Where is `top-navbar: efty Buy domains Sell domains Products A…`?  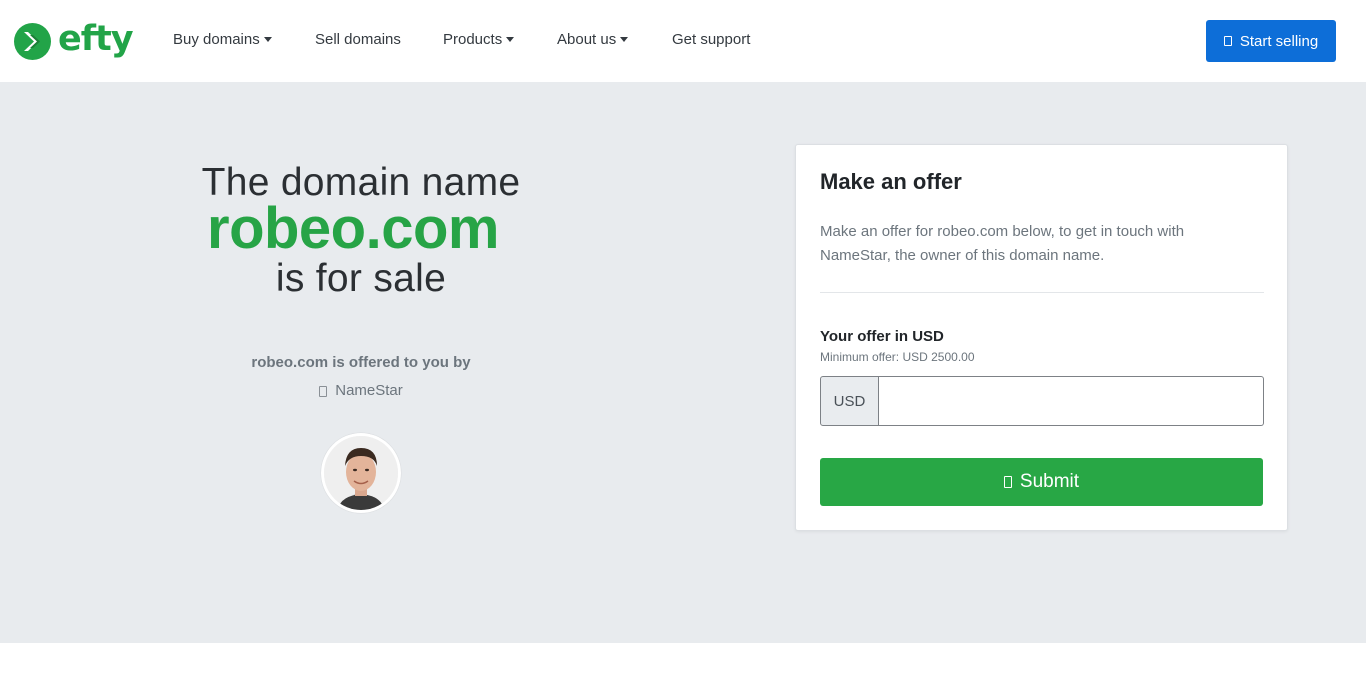
top-navbar: efty Buy domains Sell domains Products A… is located at coordinates (683, 41).